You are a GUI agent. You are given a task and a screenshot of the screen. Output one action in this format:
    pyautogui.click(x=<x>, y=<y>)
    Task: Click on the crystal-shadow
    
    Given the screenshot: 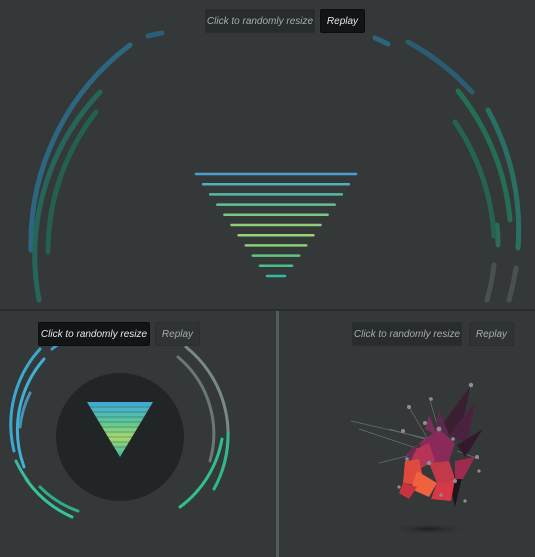 What is the action you would take?
    pyautogui.click(x=429, y=529)
    